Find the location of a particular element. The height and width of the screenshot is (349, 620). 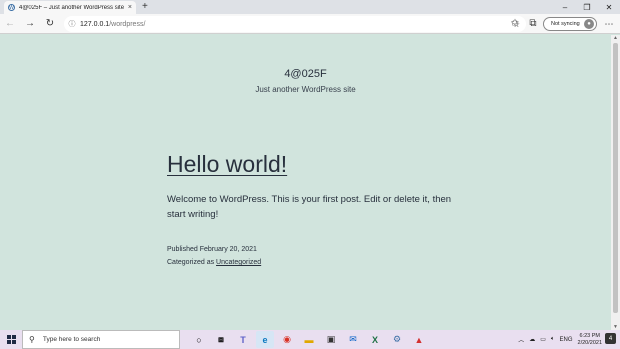

task-view-icon: ⧈ is located at coordinates (221, 339).